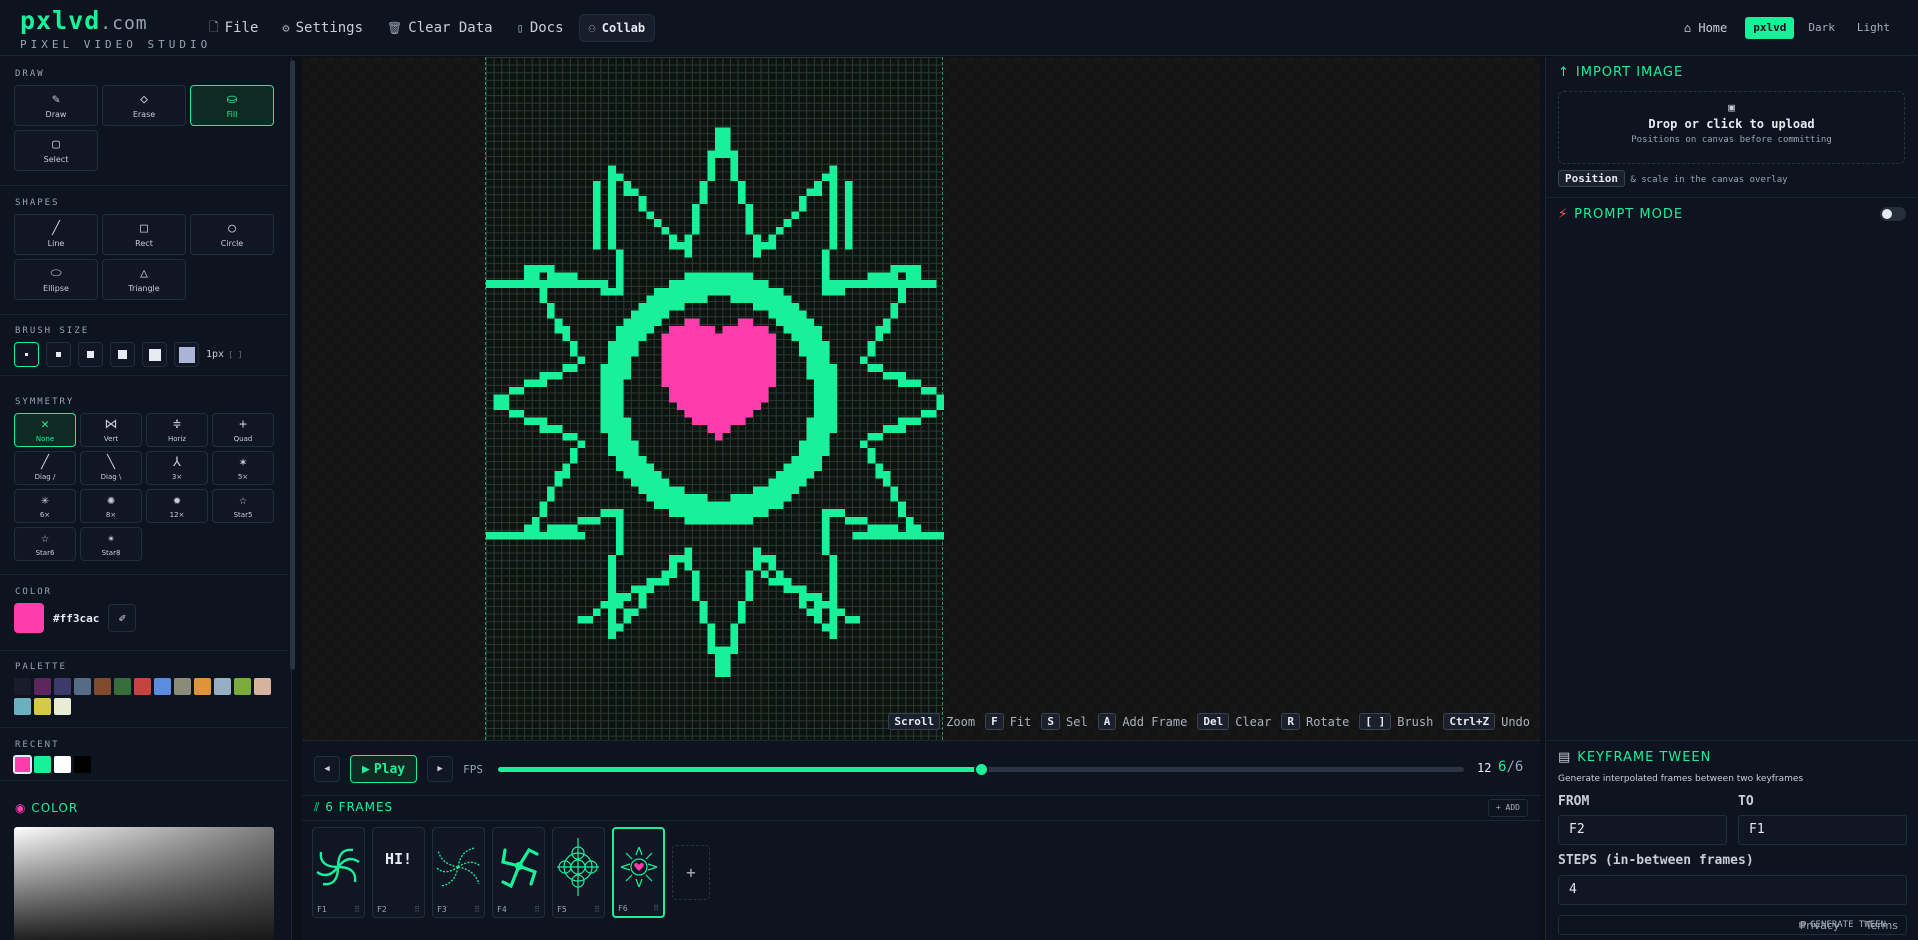  What do you see at coordinates (111, 538) in the screenshot?
I see `star8-icon: ✴` at bounding box center [111, 538].